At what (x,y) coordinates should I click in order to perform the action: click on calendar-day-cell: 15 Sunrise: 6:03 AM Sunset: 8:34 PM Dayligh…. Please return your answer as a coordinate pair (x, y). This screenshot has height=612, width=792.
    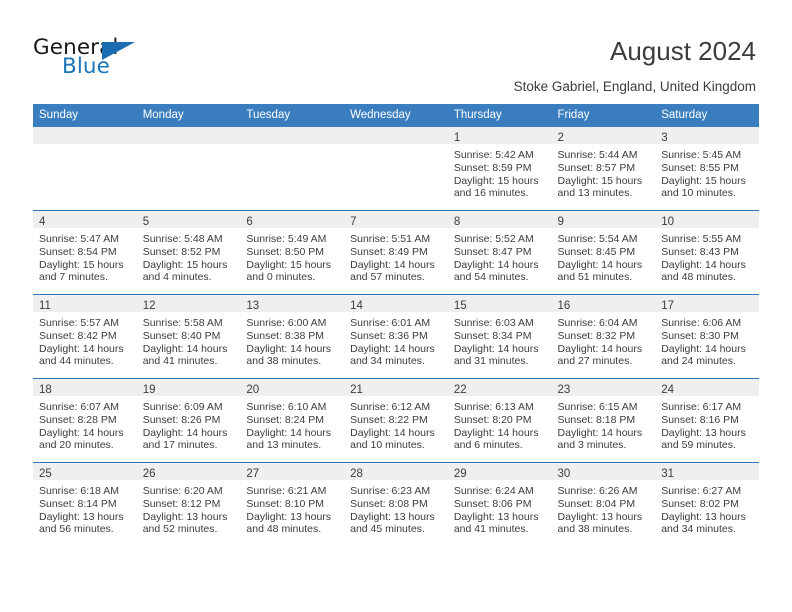
    Looking at the image, I should click on (499, 336).